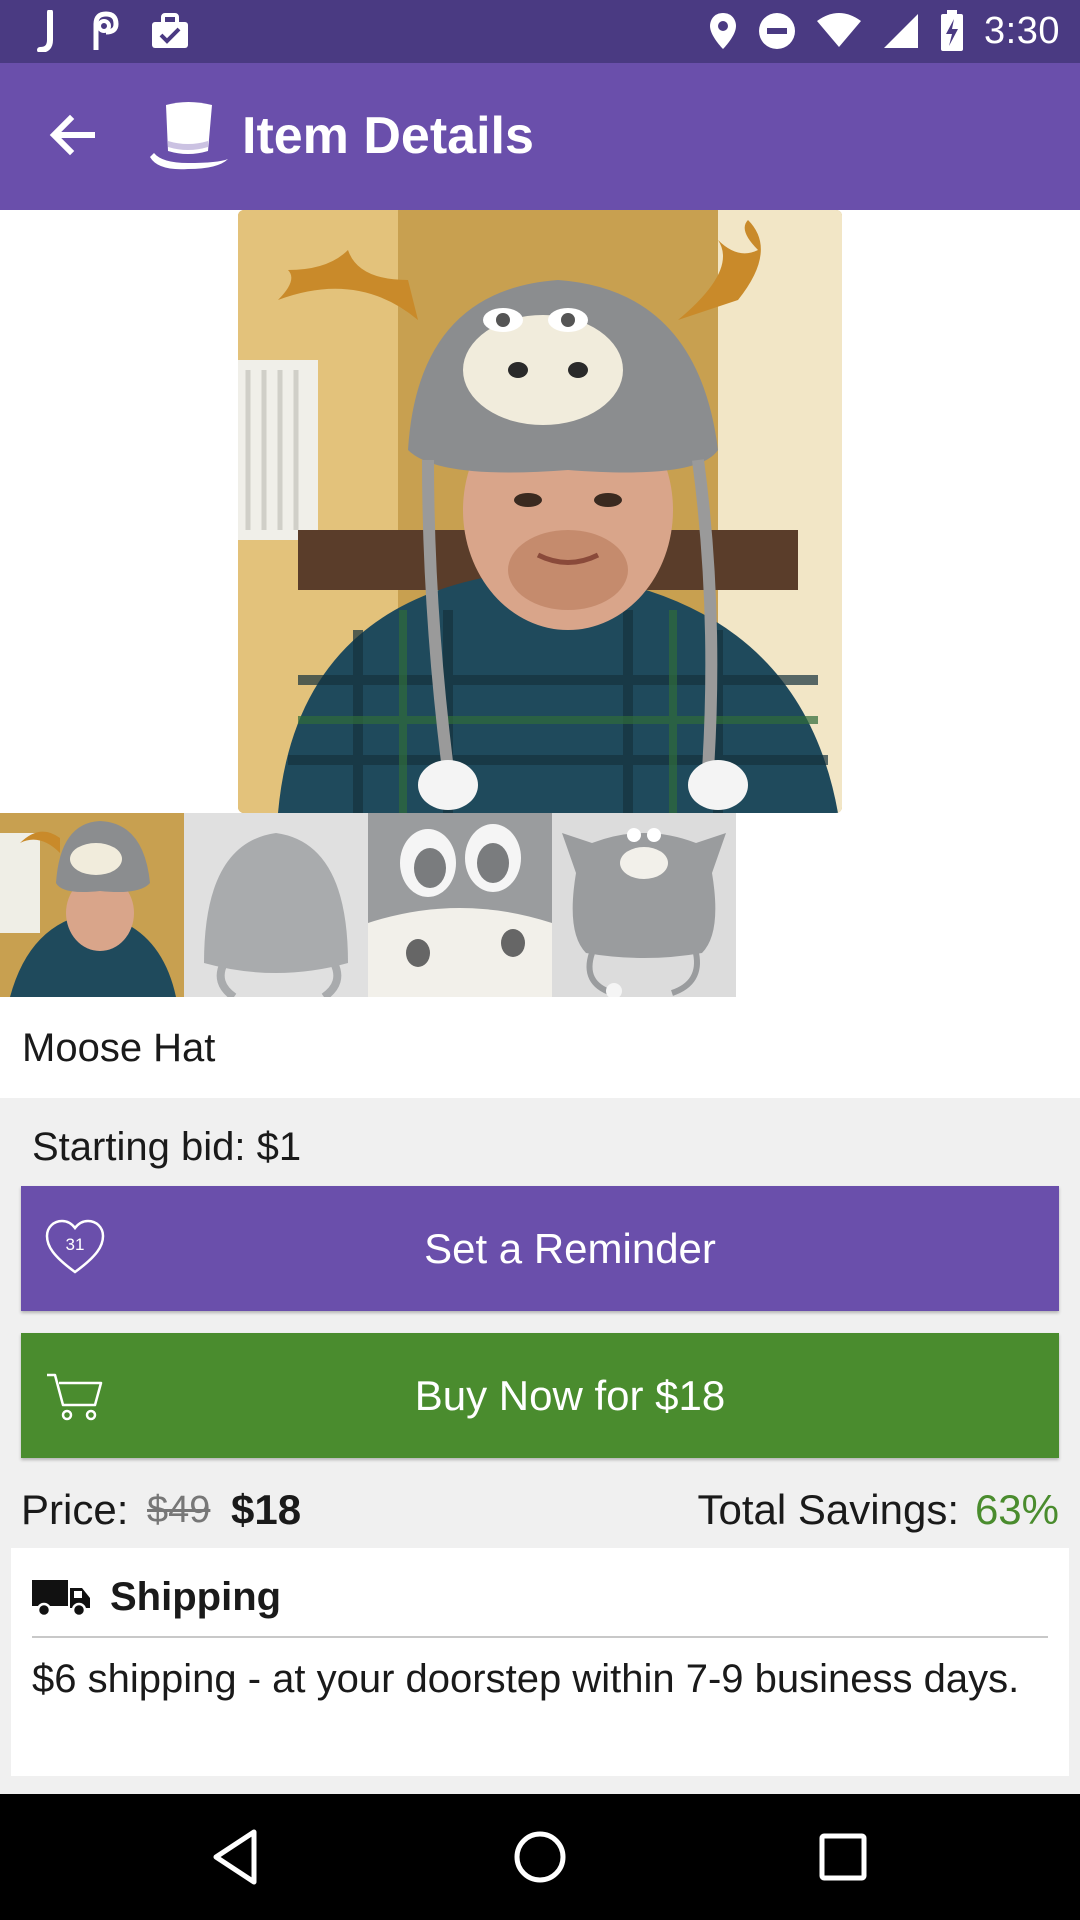 Image resolution: width=1080 pixels, height=1920 pixels. What do you see at coordinates (570, 1248) in the screenshot?
I see `set-reminder-label: Set a Reminder` at bounding box center [570, 1248].